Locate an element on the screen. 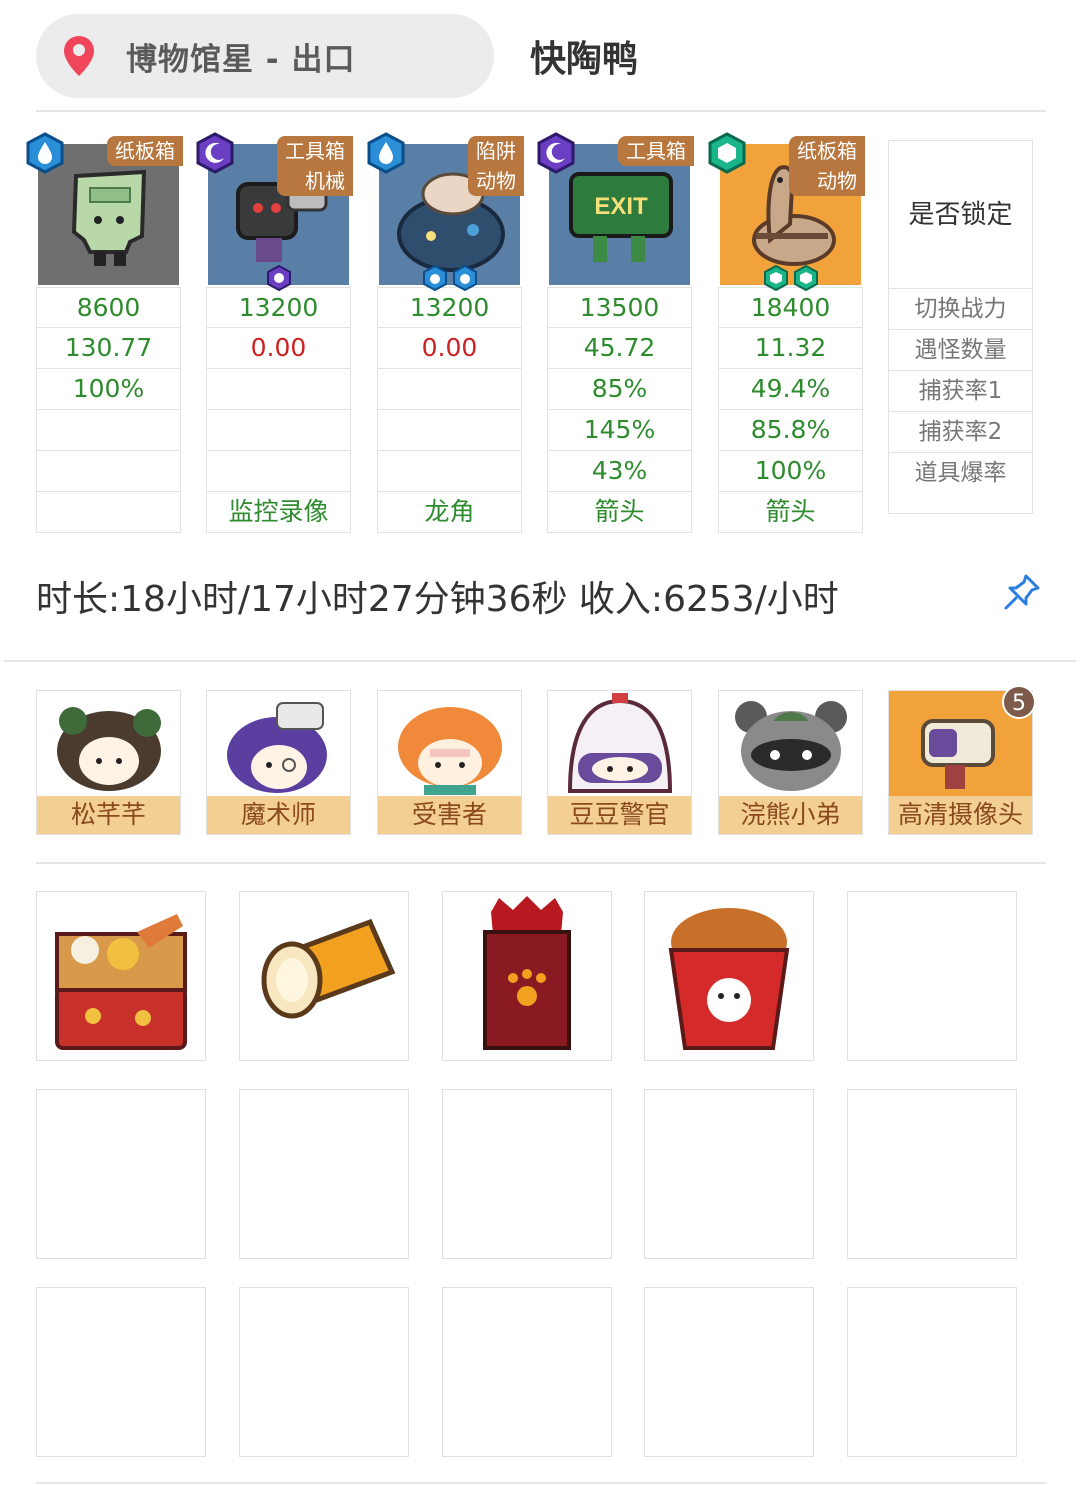 This screenshot has height=1485, width=1080. monster-column: EXIT 工具箱 13500 45.72 85% 145% 43% 箭头 is located at coordinates (615, 332).